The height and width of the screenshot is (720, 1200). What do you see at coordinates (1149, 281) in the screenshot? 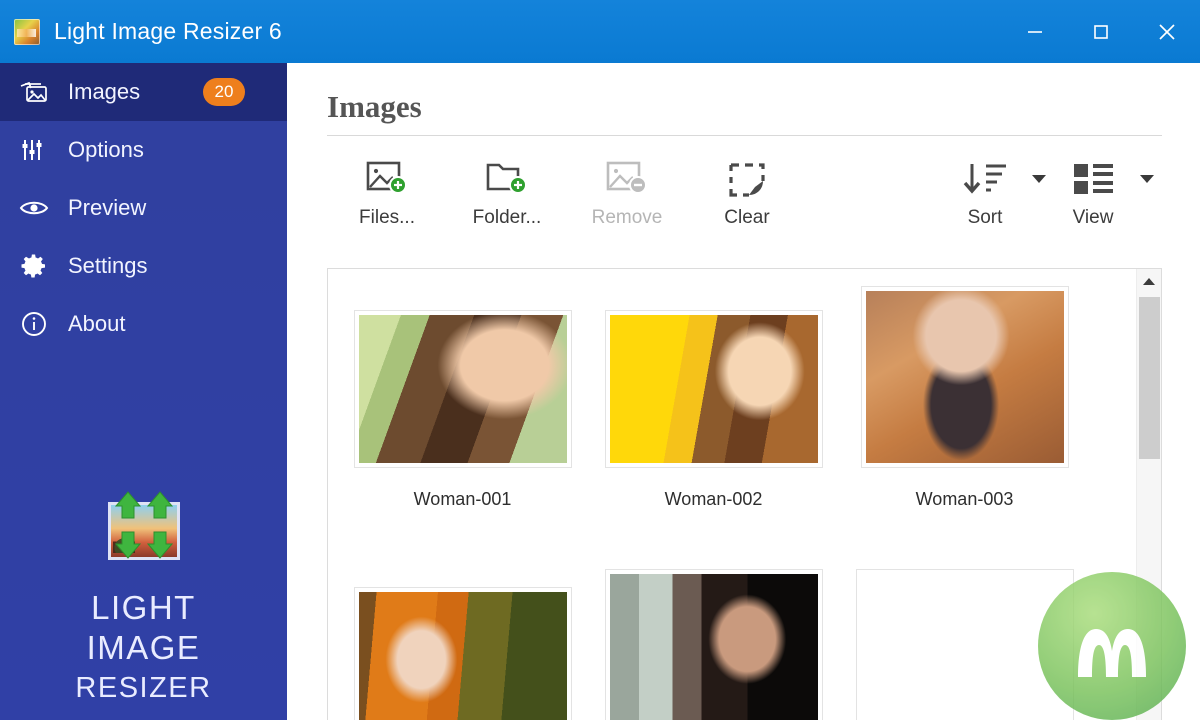
I see `chevron-up-icon` at bounding box center [1149, 281].